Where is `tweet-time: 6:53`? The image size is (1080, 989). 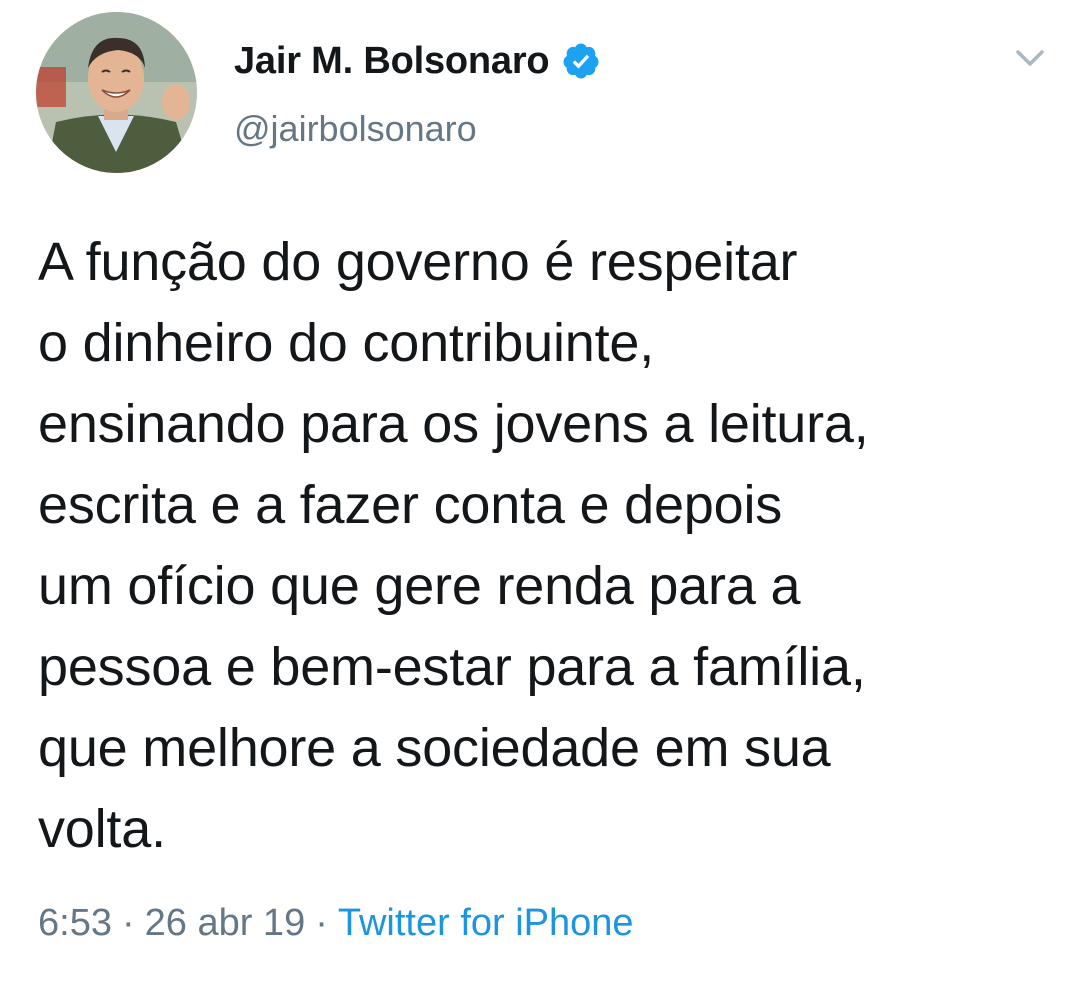
tweet-time: 6:53 is located at coordinates (75, 923).